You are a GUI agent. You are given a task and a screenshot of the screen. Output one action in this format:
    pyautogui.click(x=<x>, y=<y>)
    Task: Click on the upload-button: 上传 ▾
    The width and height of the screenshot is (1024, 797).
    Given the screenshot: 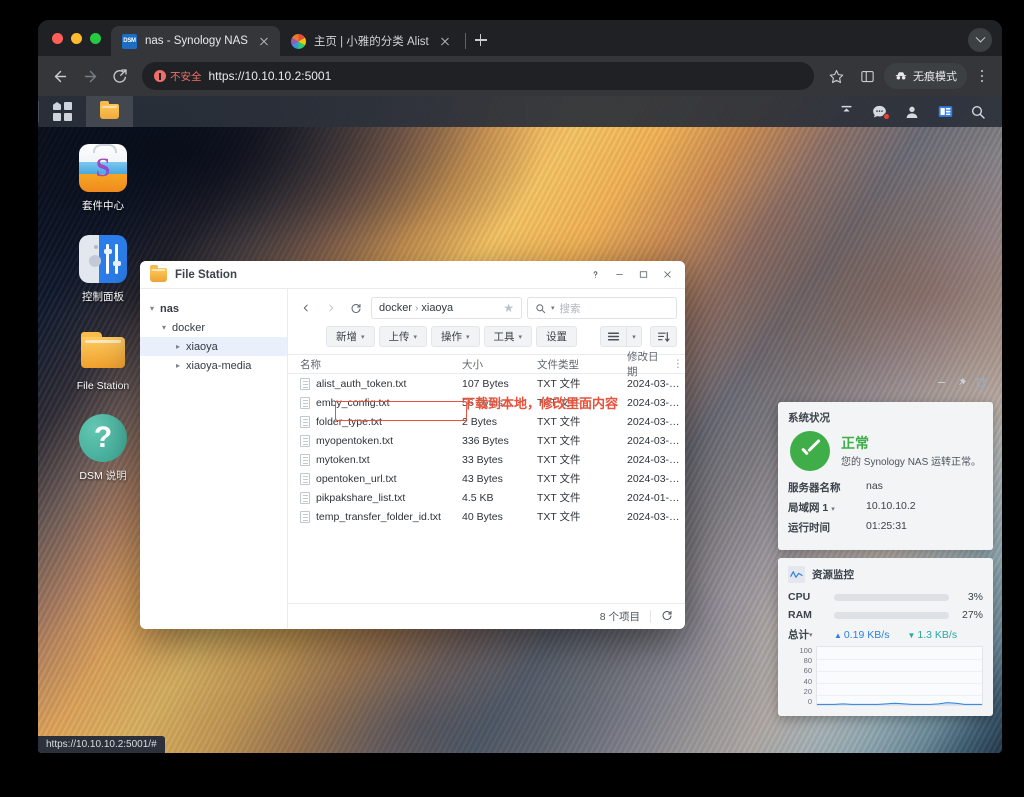 What is the action you would take?
    pyautogui.click(x=403, y=336)
    